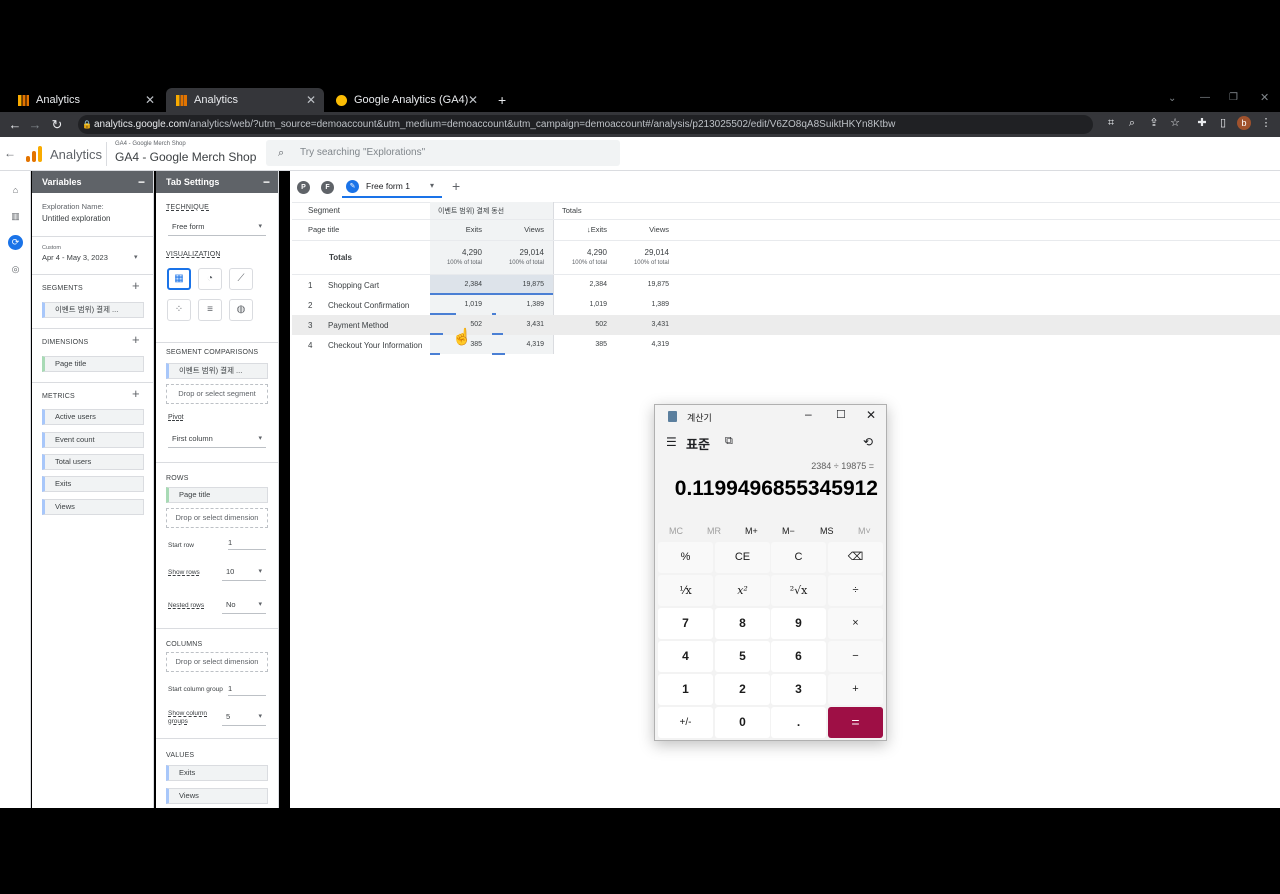 This screenshot has height=894, width=1280. Describe the element at coordinates (647, 229) in the screenshot. I see `col-views-2: Views` at that location.